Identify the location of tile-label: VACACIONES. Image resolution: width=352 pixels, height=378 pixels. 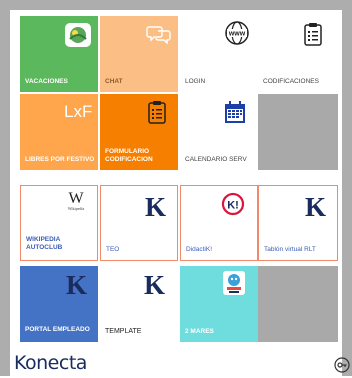
(46, 81).